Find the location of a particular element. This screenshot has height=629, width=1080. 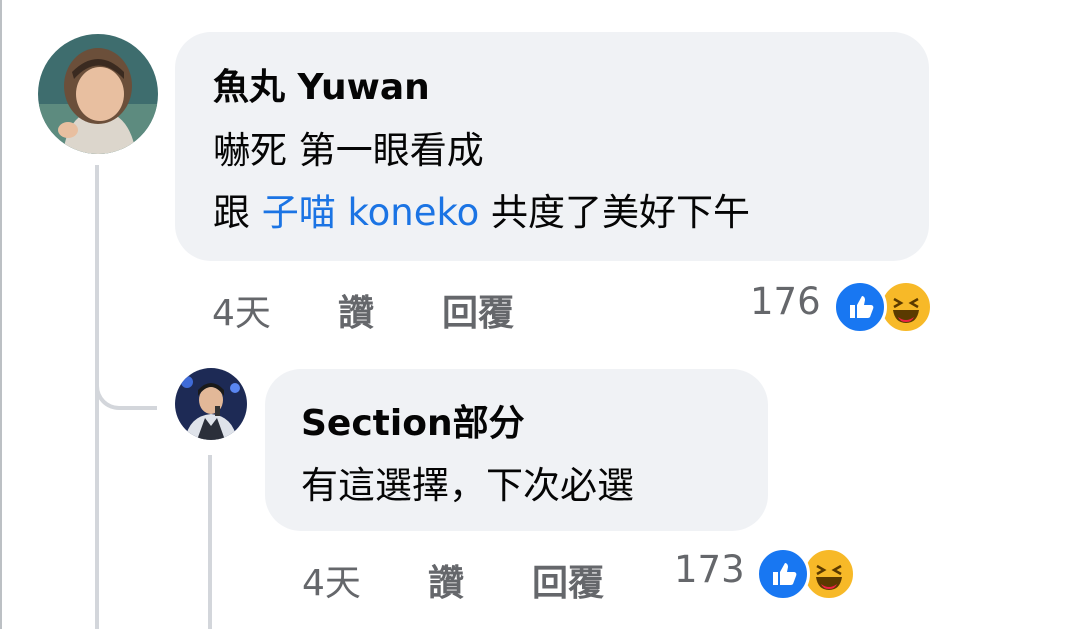

reaction-count: 173 is located at coordinates (709, 569).